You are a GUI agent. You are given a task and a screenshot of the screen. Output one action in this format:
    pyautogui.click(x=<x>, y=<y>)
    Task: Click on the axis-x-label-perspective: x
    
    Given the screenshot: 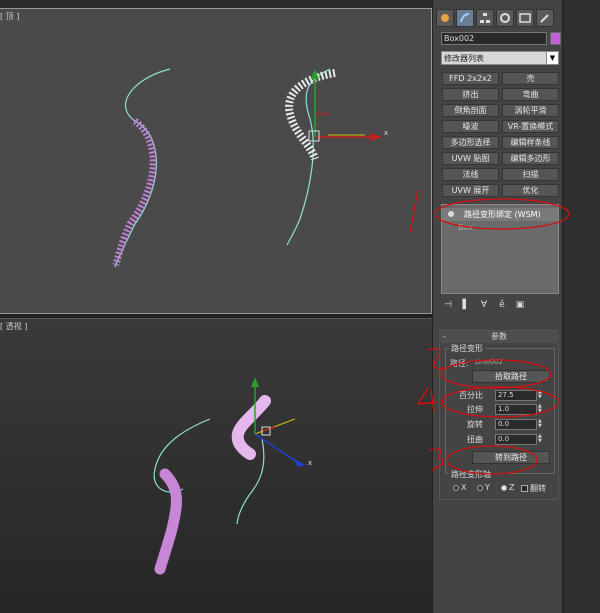 What is the action you would take?
    pyautogui.click(x=310, y=463)
    